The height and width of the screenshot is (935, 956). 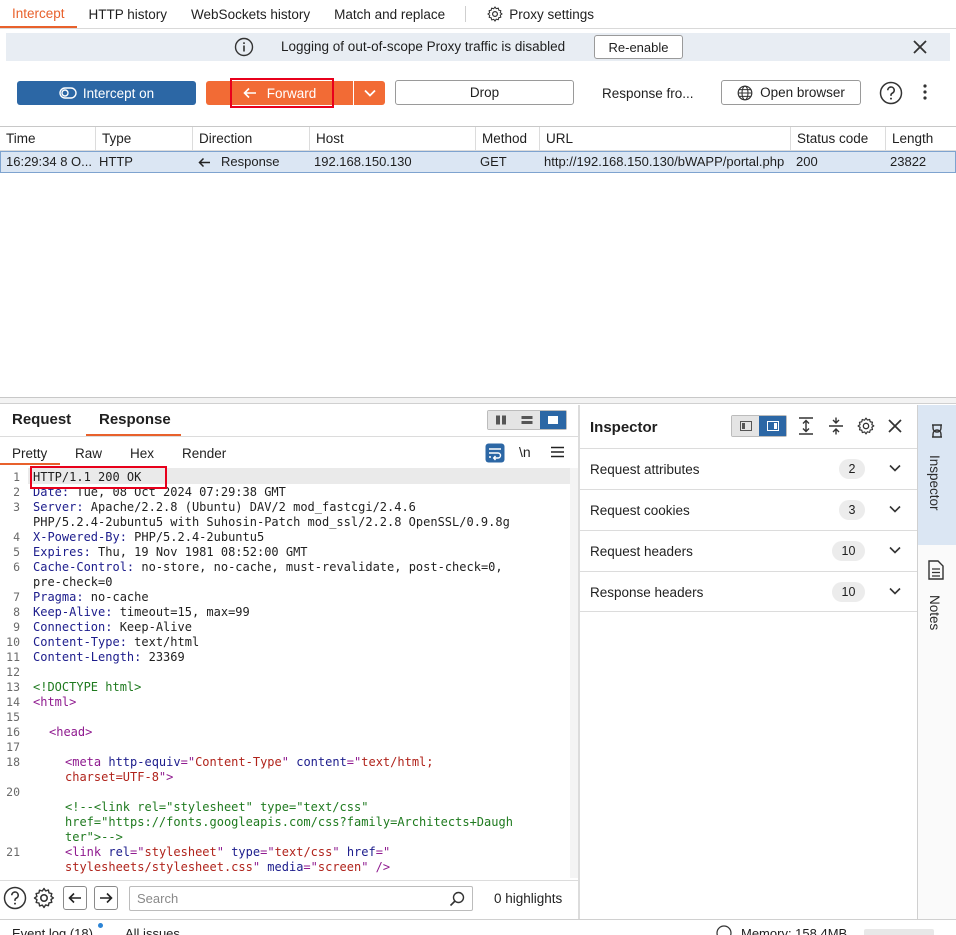 What do you see at coordinates (144, 139) in the screenshot?
I see `column-header-type: Type` at bounding box center [144, 139].